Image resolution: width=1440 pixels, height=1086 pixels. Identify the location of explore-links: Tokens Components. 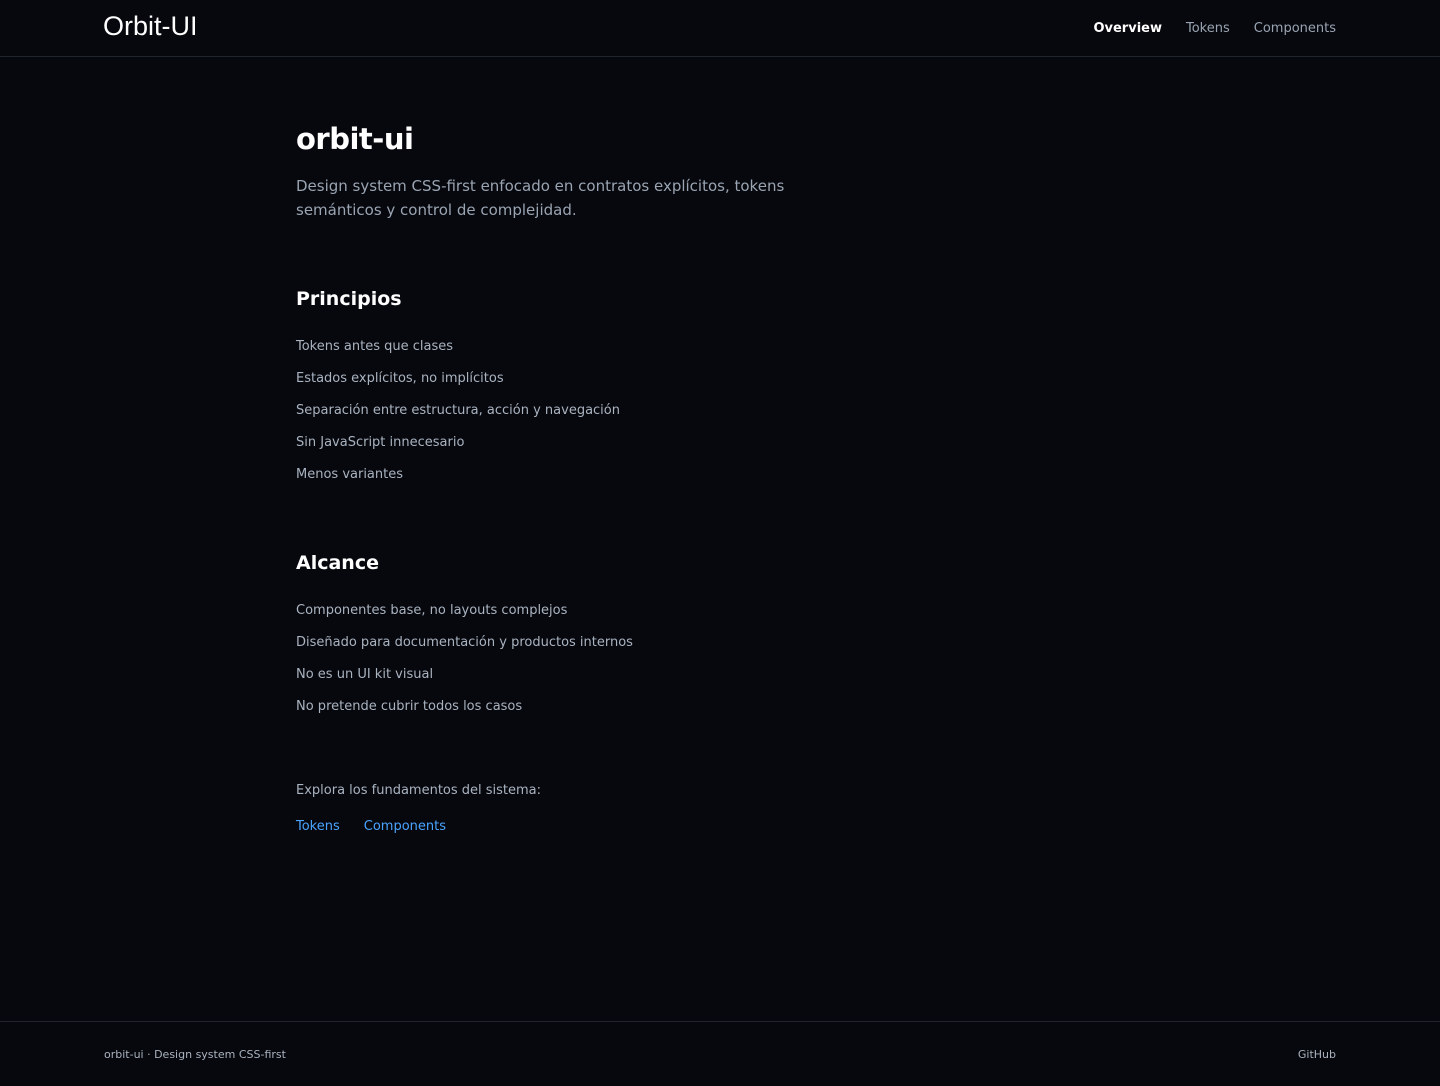
(371, 827).